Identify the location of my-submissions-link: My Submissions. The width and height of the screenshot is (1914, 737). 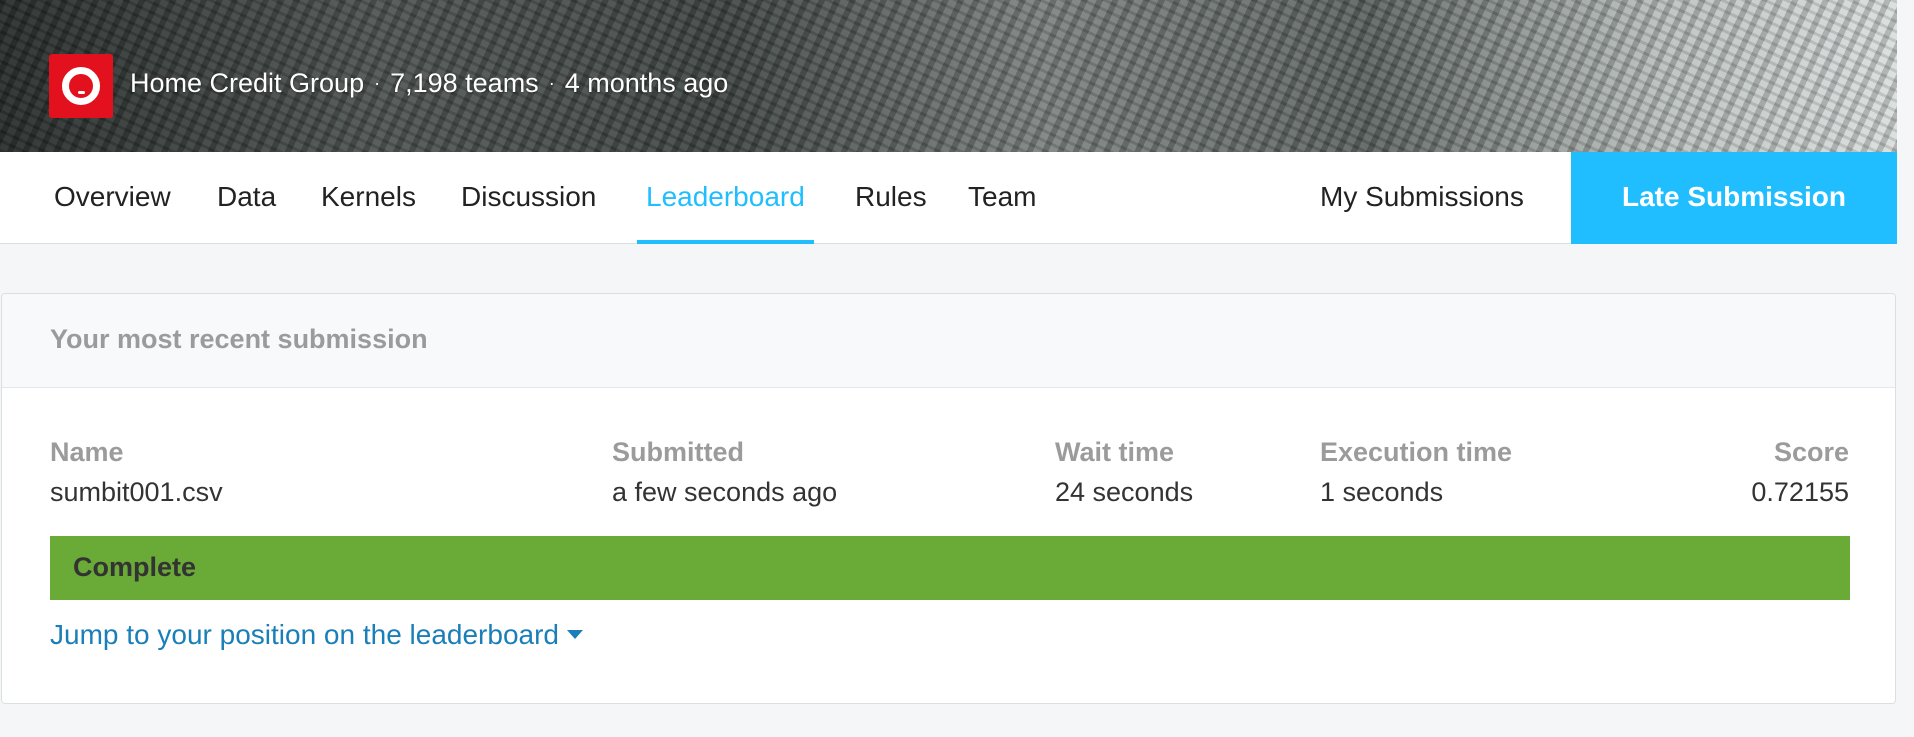
(1422, 198).